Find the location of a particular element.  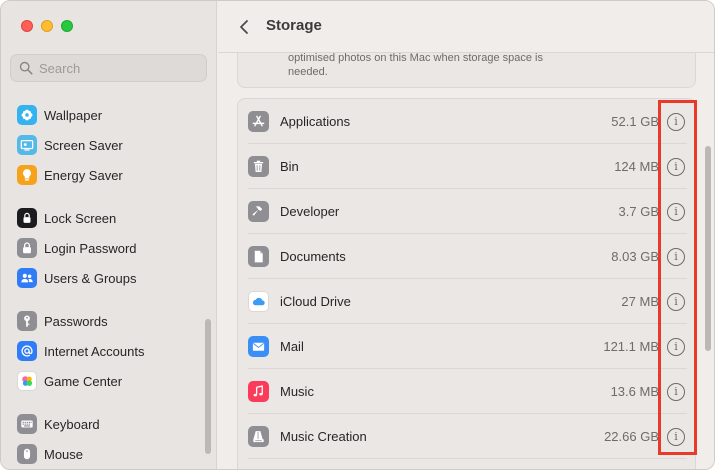

storage-row-music-creation: Music Creation 22.66 GB i is located at coordinates (467, 436).